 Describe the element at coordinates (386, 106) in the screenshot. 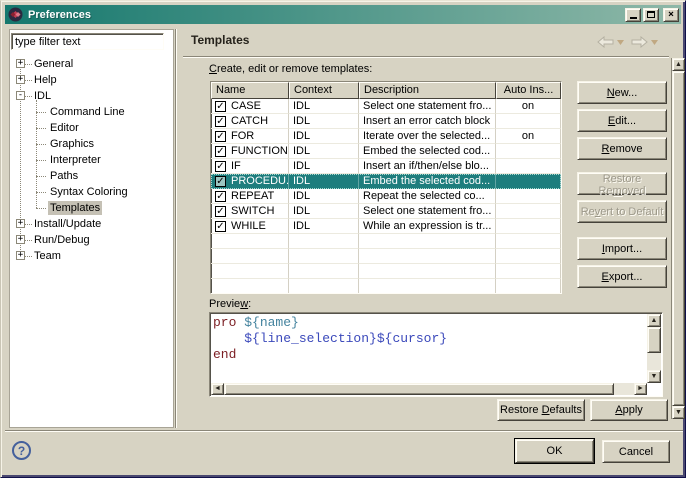

I see `template-row-case: ✓ CASE IDL Select one statement fro... on` at that location.